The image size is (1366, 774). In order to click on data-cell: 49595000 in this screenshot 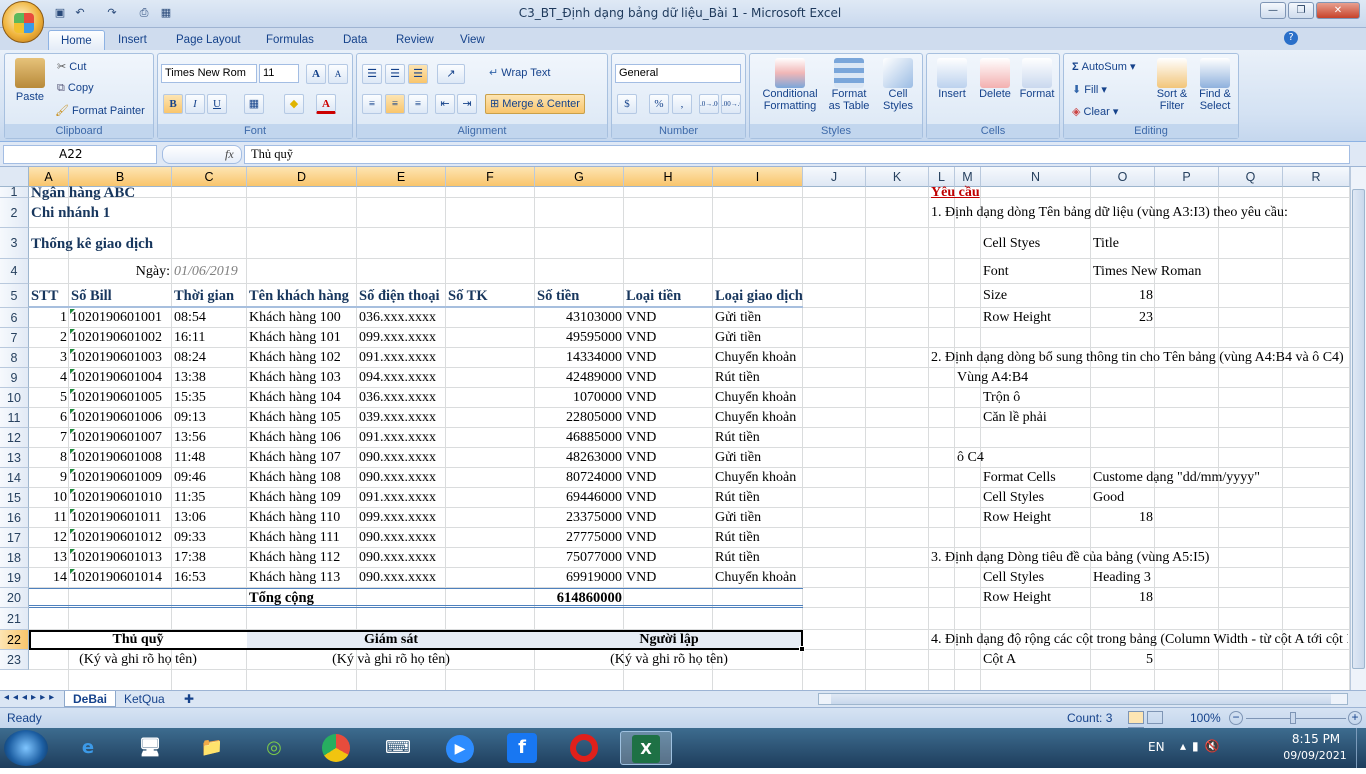, I will do `click(579, 338)`.